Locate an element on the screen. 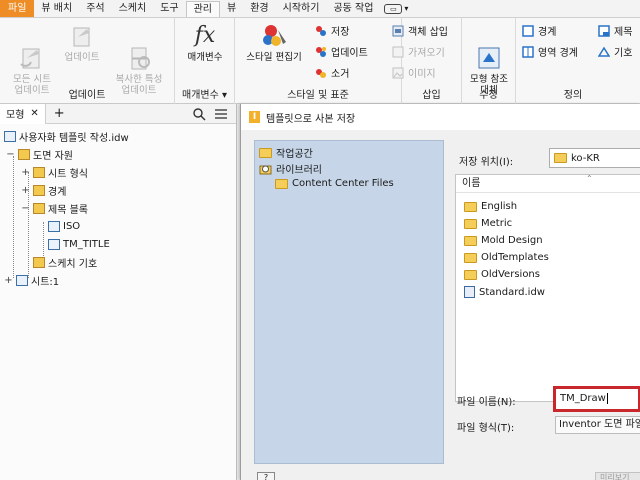 The image size is (640, 480). zone-border-icon is located at coordinates (528, 51).